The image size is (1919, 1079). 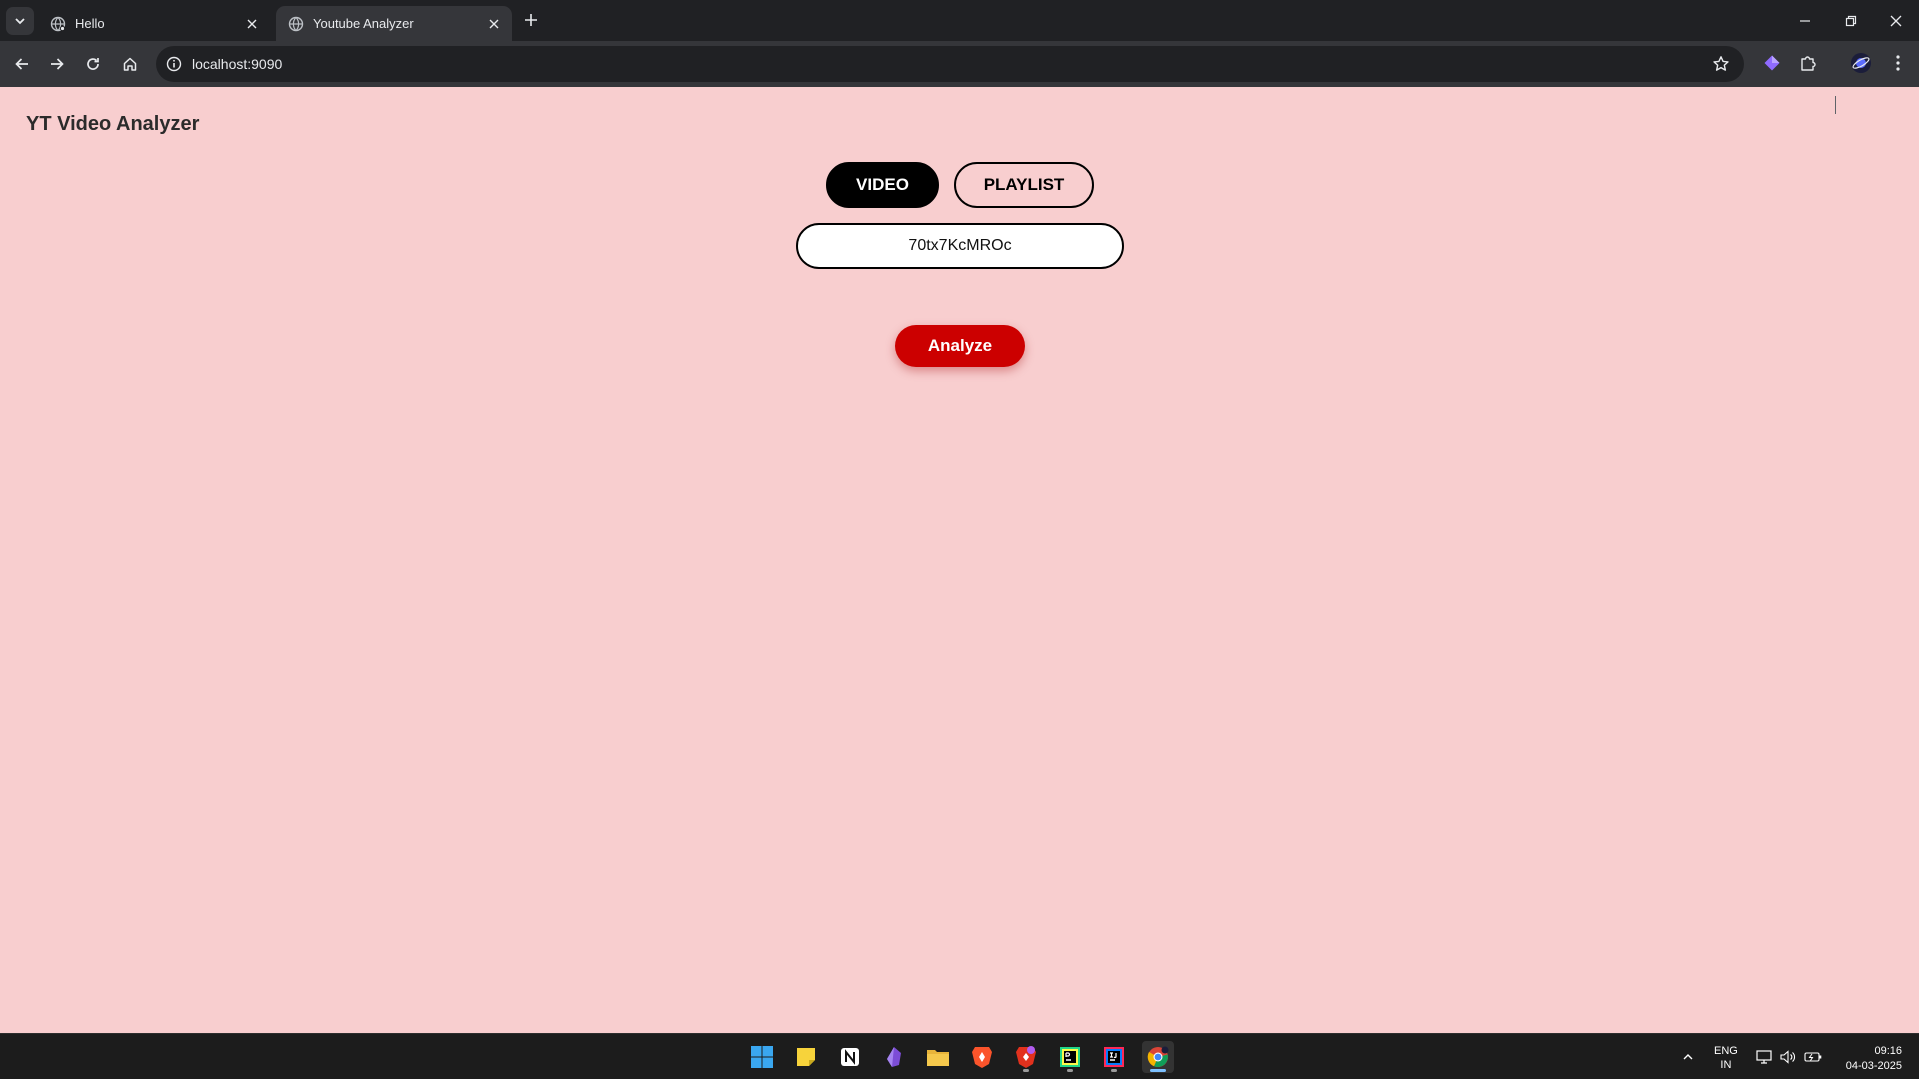 I want to click on restore-button, so click(x=1851, y=20).